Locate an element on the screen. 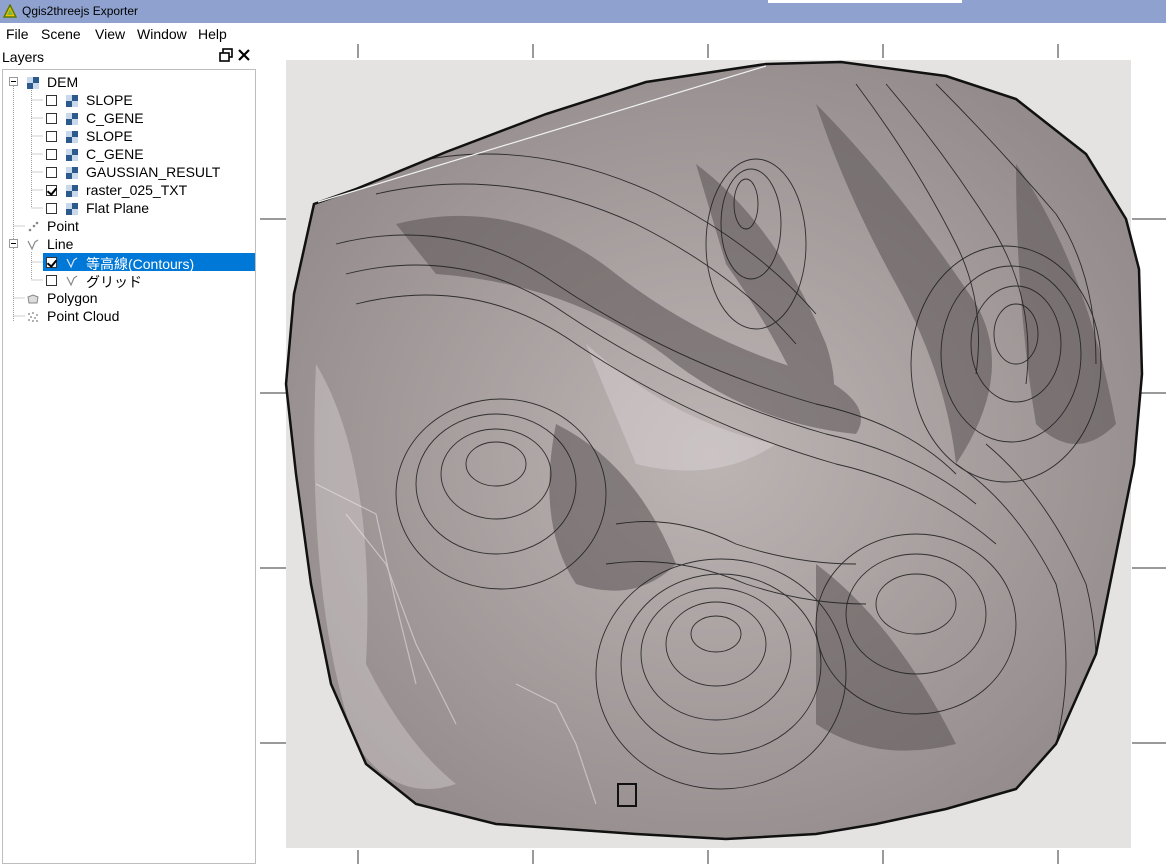 This screenshot has height=867, width=1166. window-title: Qgis2threejs Exporter is located at coordinates (80, 11).